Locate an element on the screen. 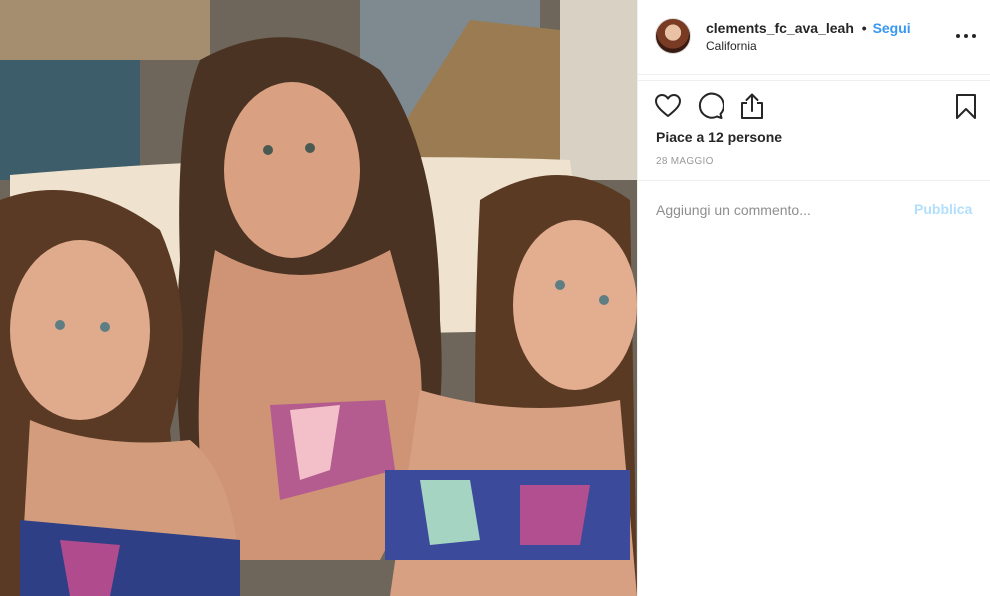  bookmark-icon is located at coordinates (966, 106).